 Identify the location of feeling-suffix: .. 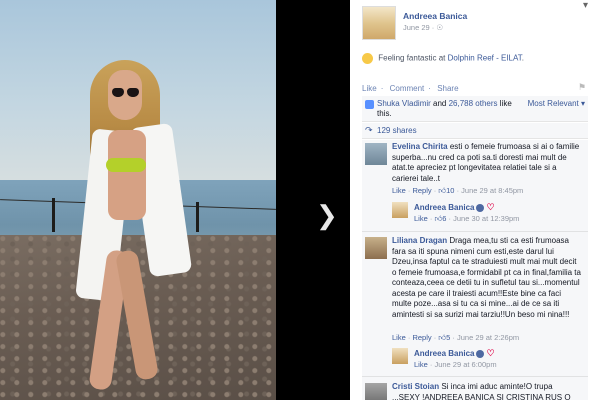
(522, 58).